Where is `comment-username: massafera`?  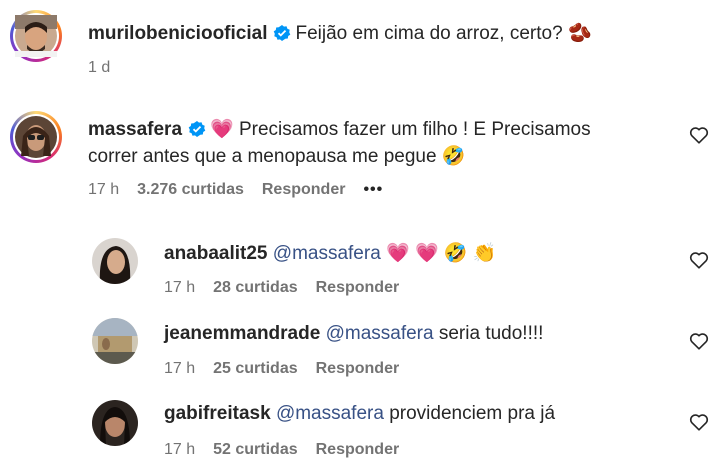
comment-username: massafera is located at coordinates (135, 129).